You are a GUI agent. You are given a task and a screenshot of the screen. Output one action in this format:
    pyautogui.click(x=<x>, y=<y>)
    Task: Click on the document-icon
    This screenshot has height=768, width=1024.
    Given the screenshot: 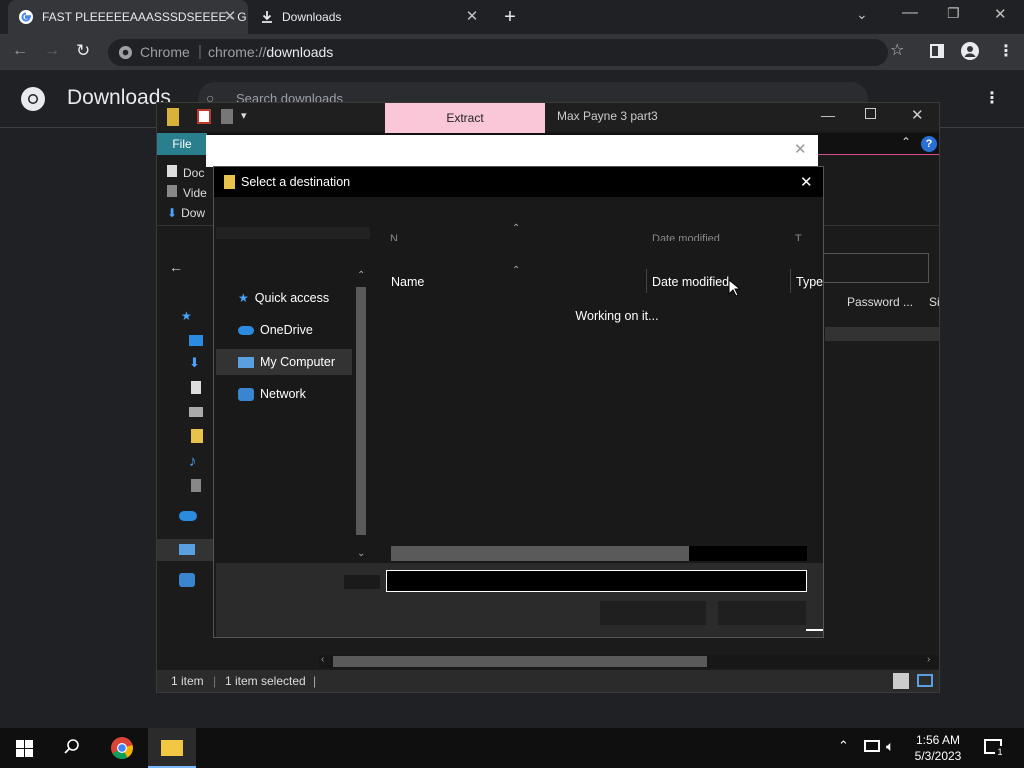 What is the action you would take?
    pyautogui.click(x=227, y=116)
    